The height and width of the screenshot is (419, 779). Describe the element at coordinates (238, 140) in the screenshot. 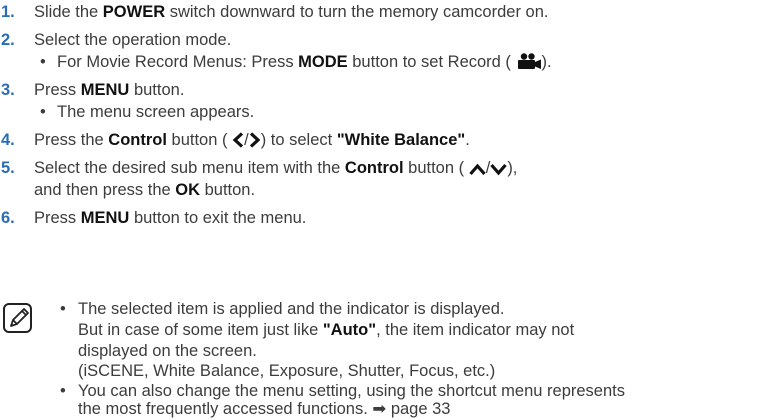

I see `chevron-left-icon` at that location.